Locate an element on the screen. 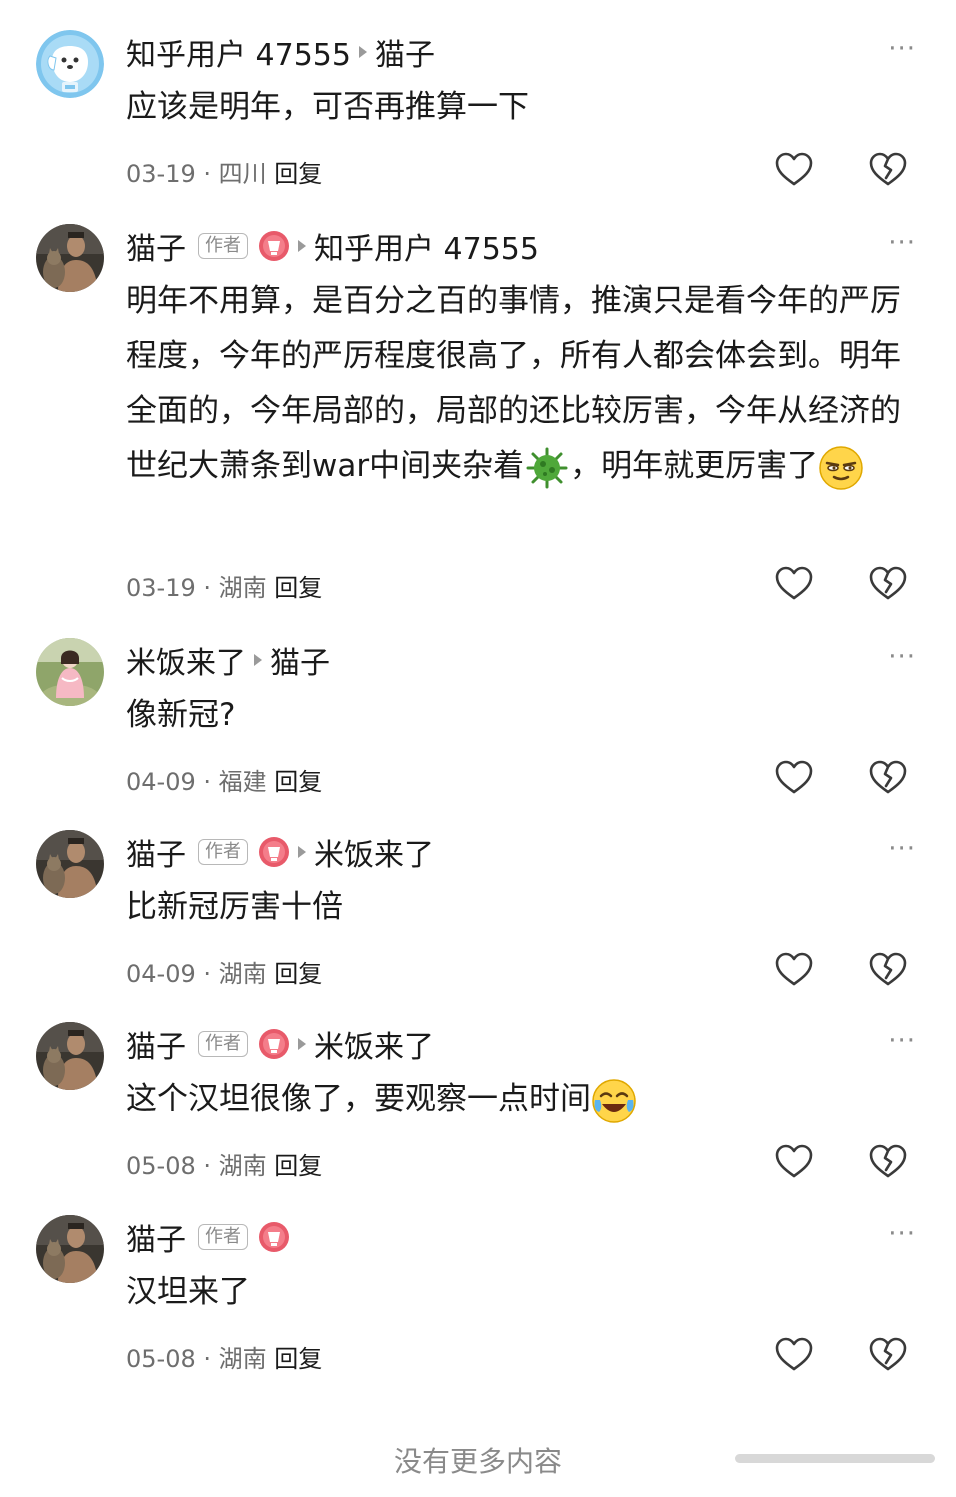 This screenshot has height=1497, width=956. comment-content: 汉坦来了 is located at coordinates (188, 1292).